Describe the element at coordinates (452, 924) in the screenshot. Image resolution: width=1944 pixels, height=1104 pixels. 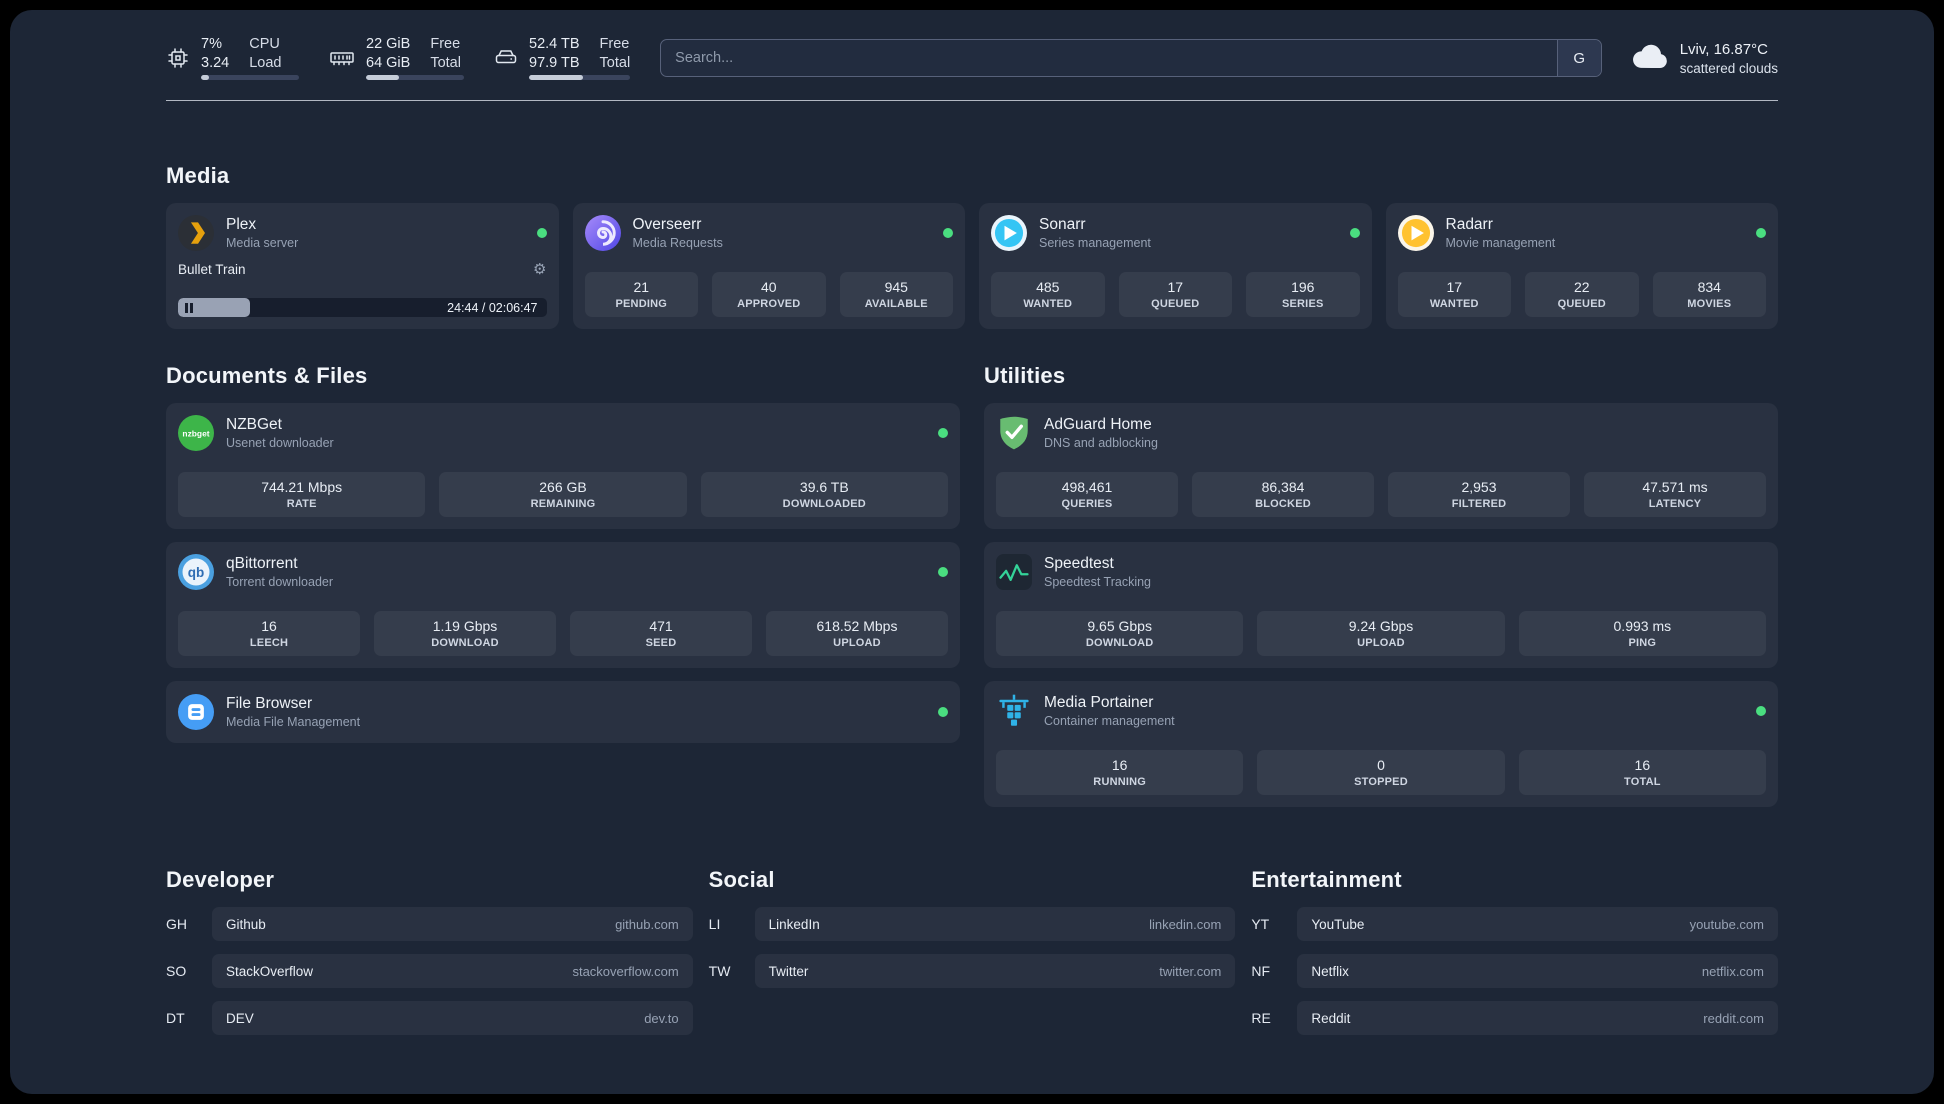
I see `bookmark-link-github: Github github.com` at that location.